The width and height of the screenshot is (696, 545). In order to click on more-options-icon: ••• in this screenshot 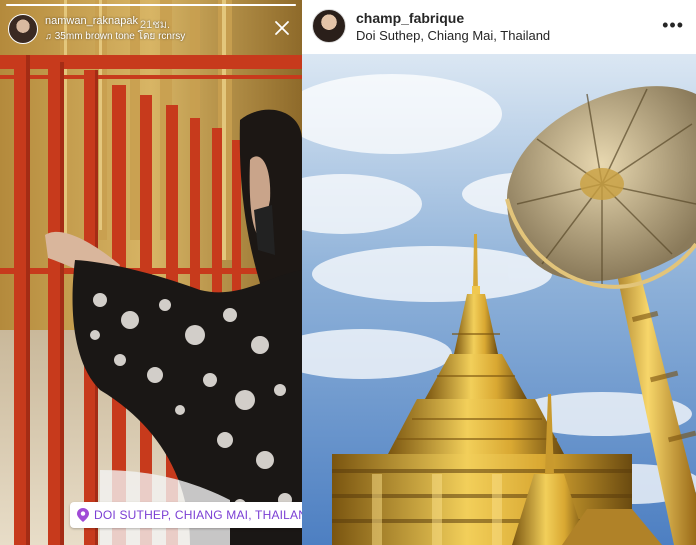, I will do `click(673, 25)`.